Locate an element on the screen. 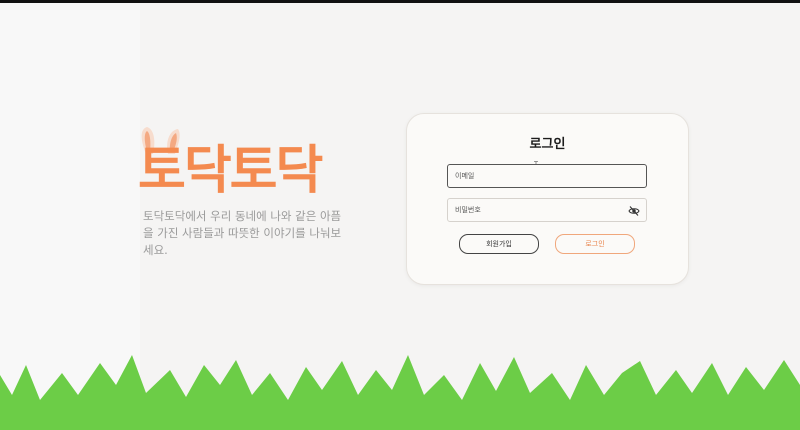  password-field is located at coordinates (547, 210).